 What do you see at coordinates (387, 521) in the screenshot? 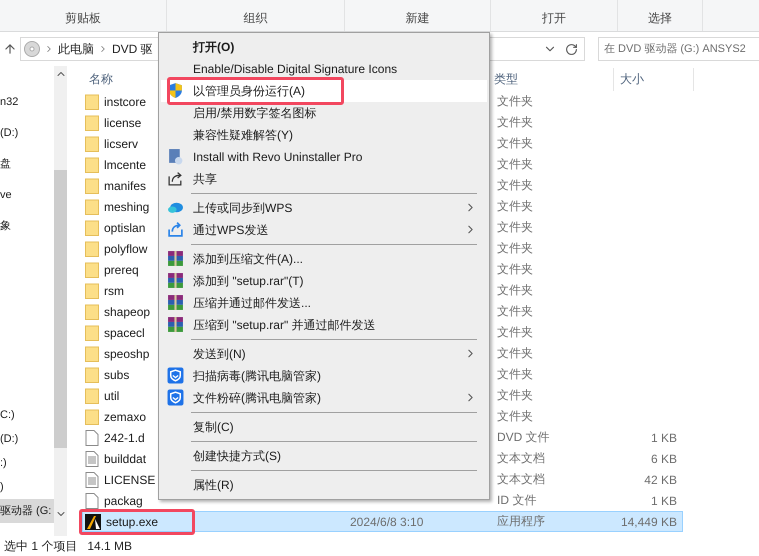
I see `file-date: 2024/6/8 3:10` at bounding box center [387, 521].